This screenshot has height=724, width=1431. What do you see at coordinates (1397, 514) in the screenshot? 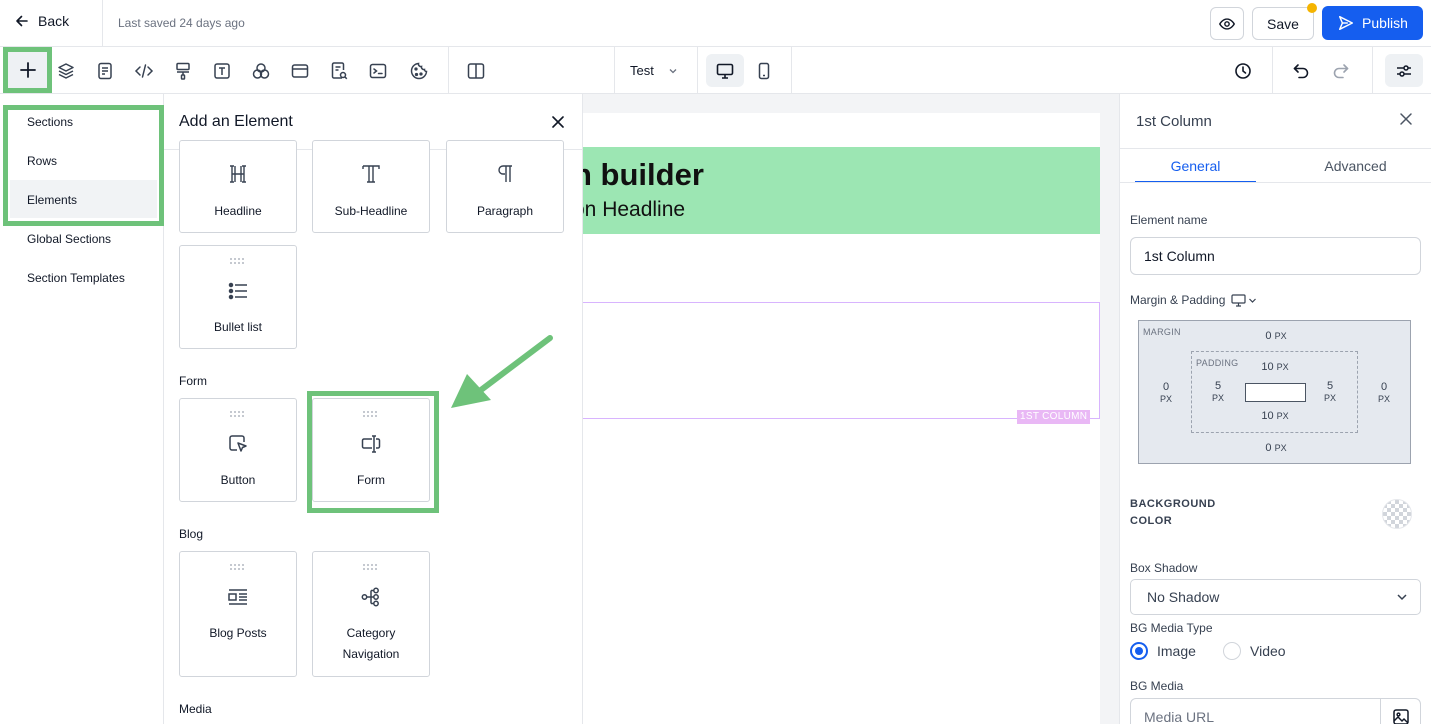
I see `background-color-swatch` at bounding box center [1397, 514].